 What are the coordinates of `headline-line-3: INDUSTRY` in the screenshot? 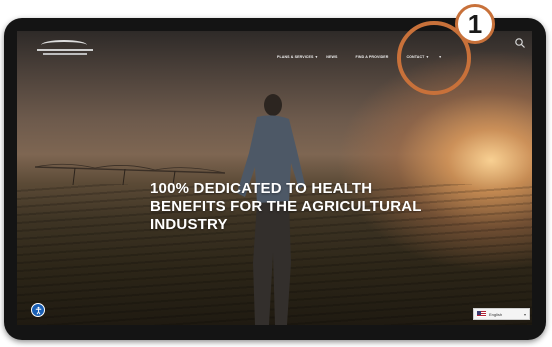 It's located at (189, 224).